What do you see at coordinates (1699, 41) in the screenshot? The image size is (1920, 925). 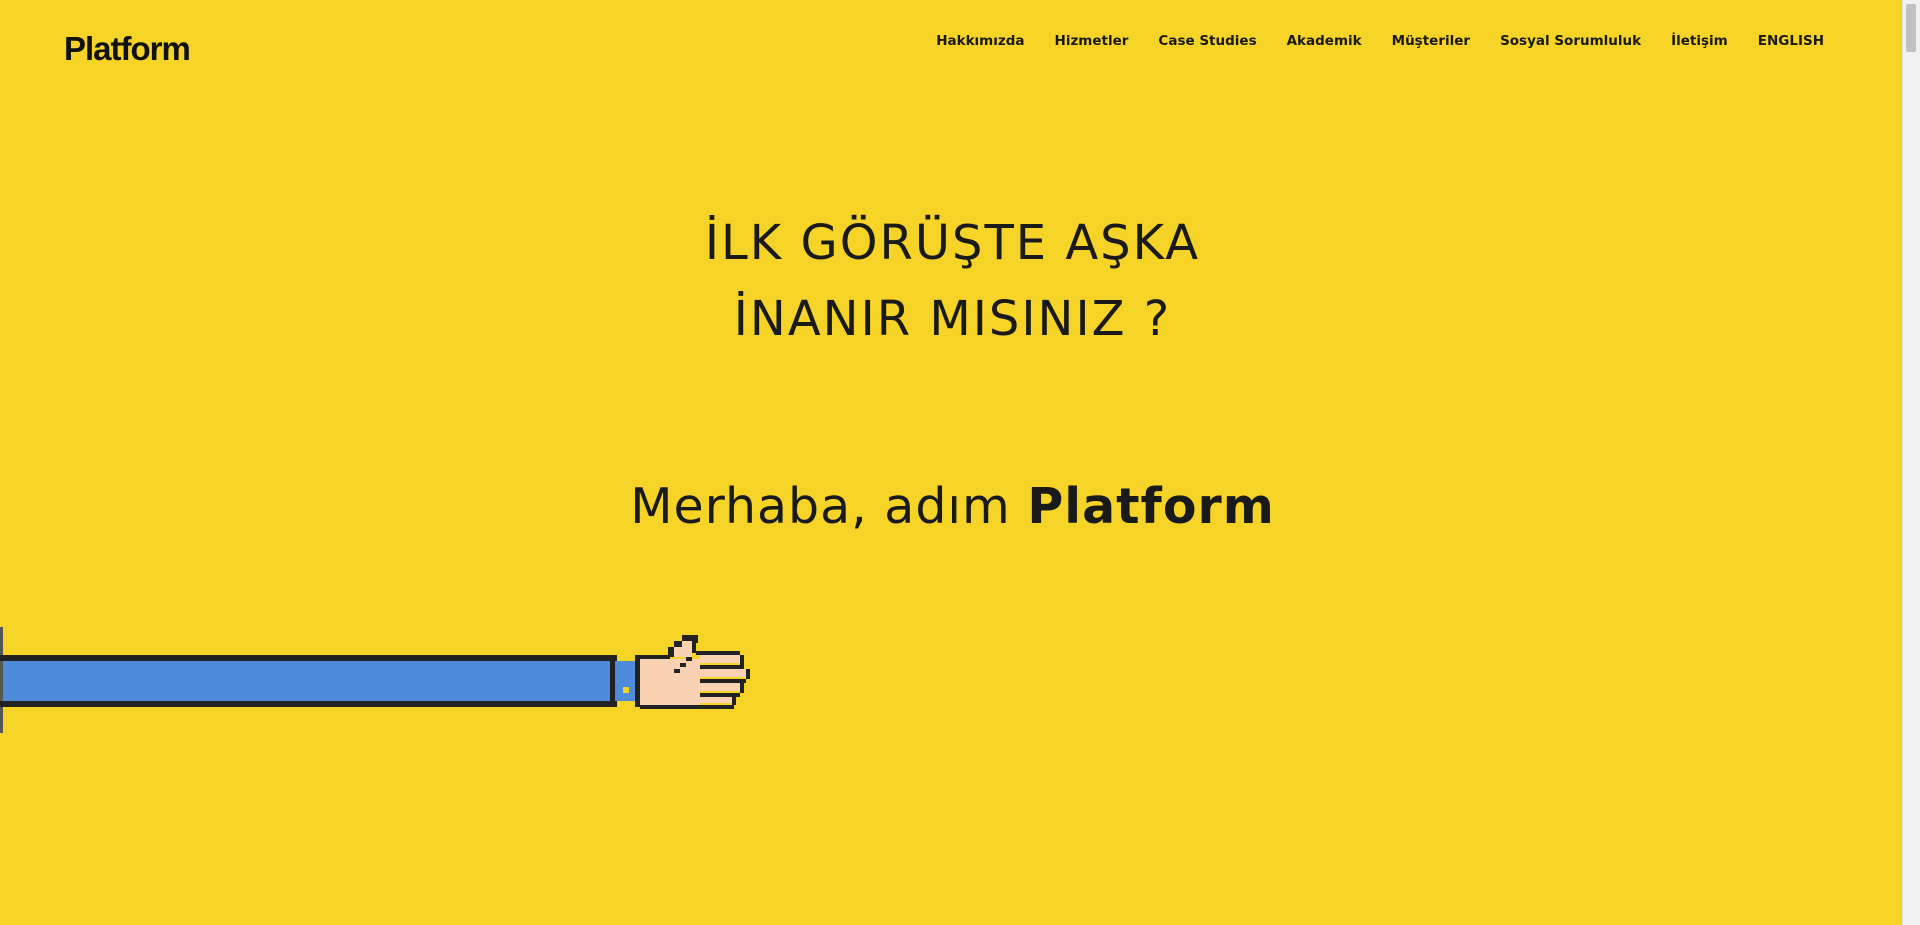 I see `nav-item-iletisim: İletişim` at bounding box center [1699, 41].